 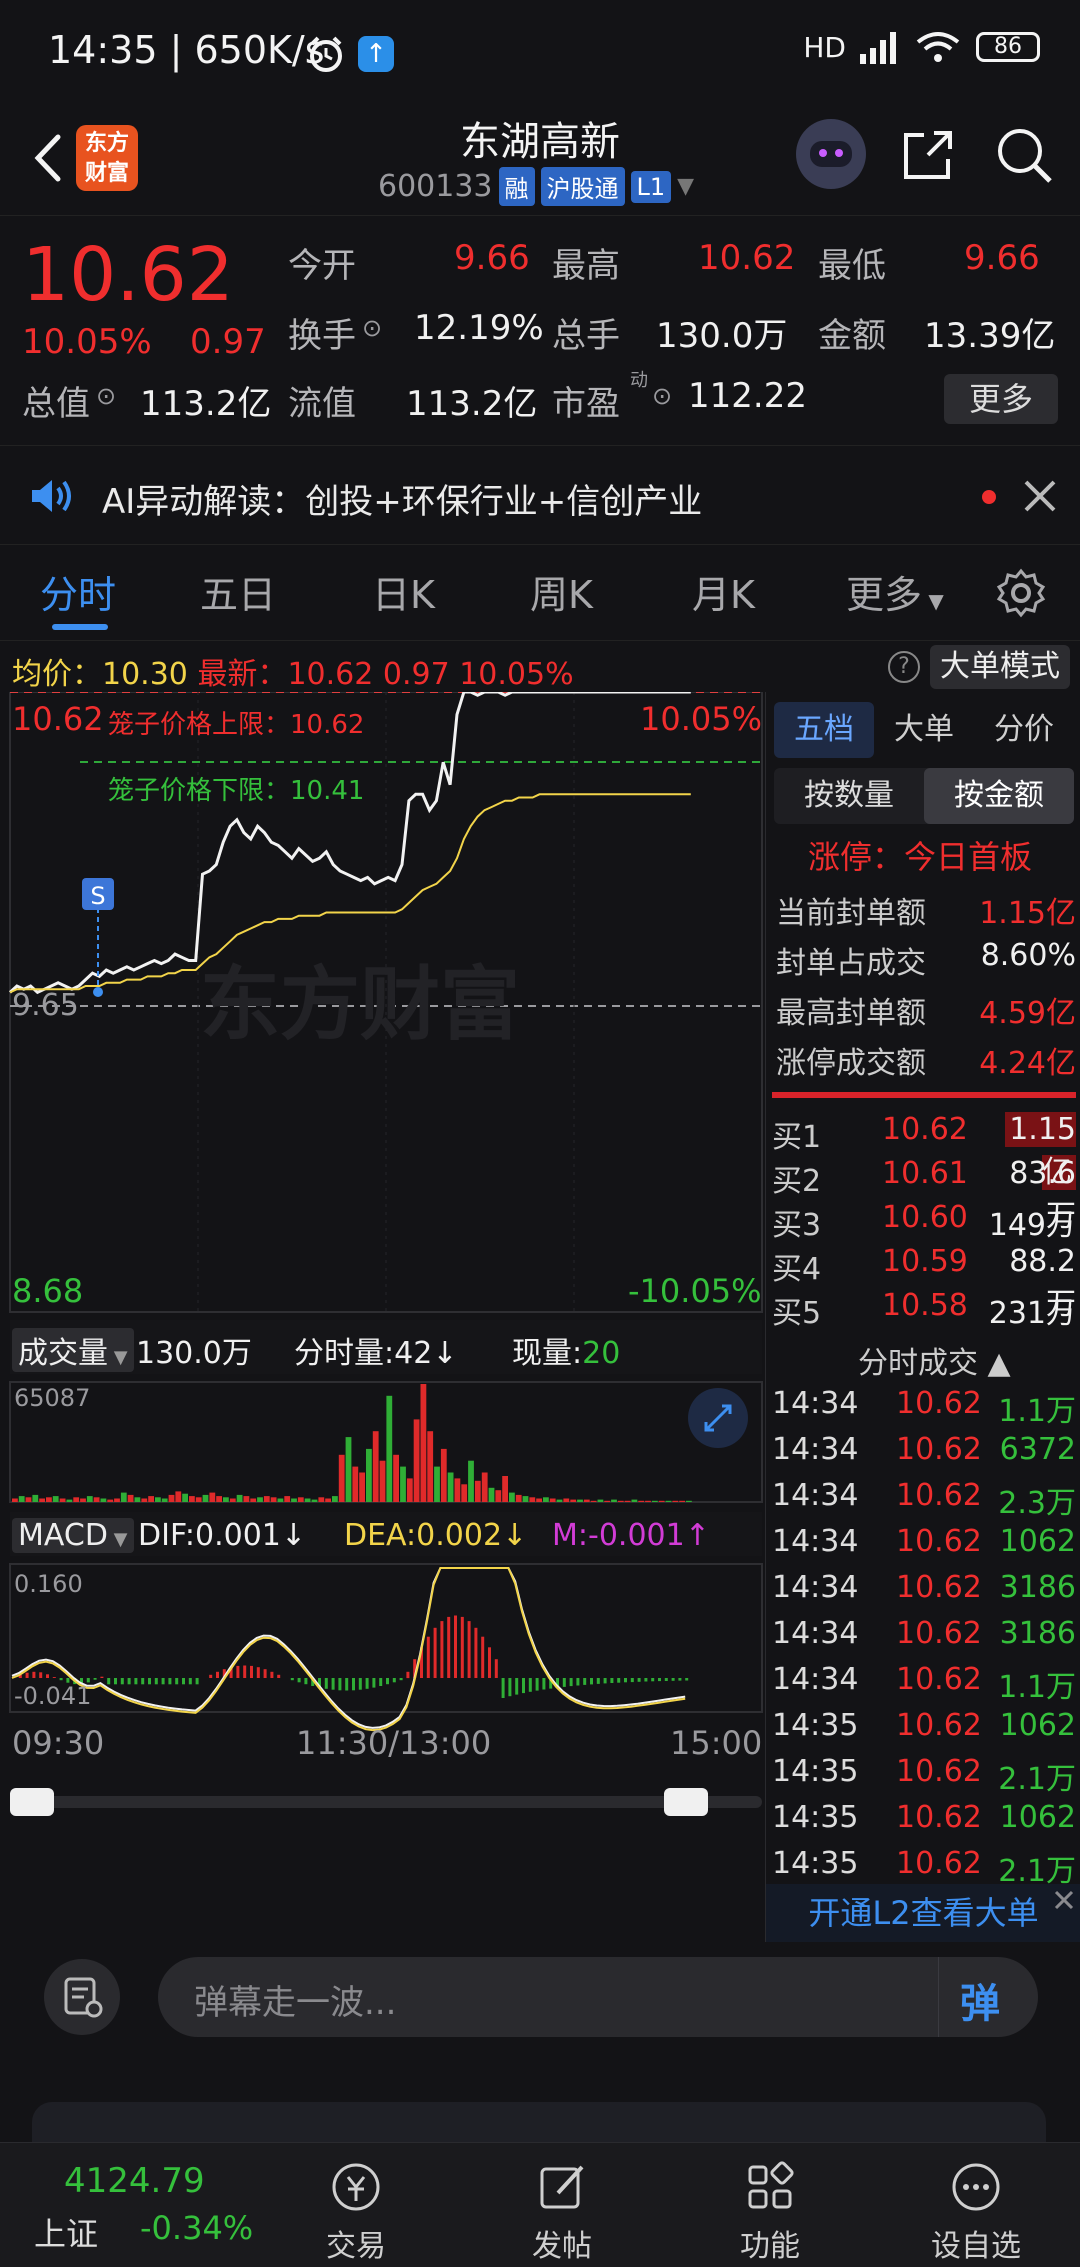 I want to click on stat-value: 8.60%, so click(x=1028, y=955).